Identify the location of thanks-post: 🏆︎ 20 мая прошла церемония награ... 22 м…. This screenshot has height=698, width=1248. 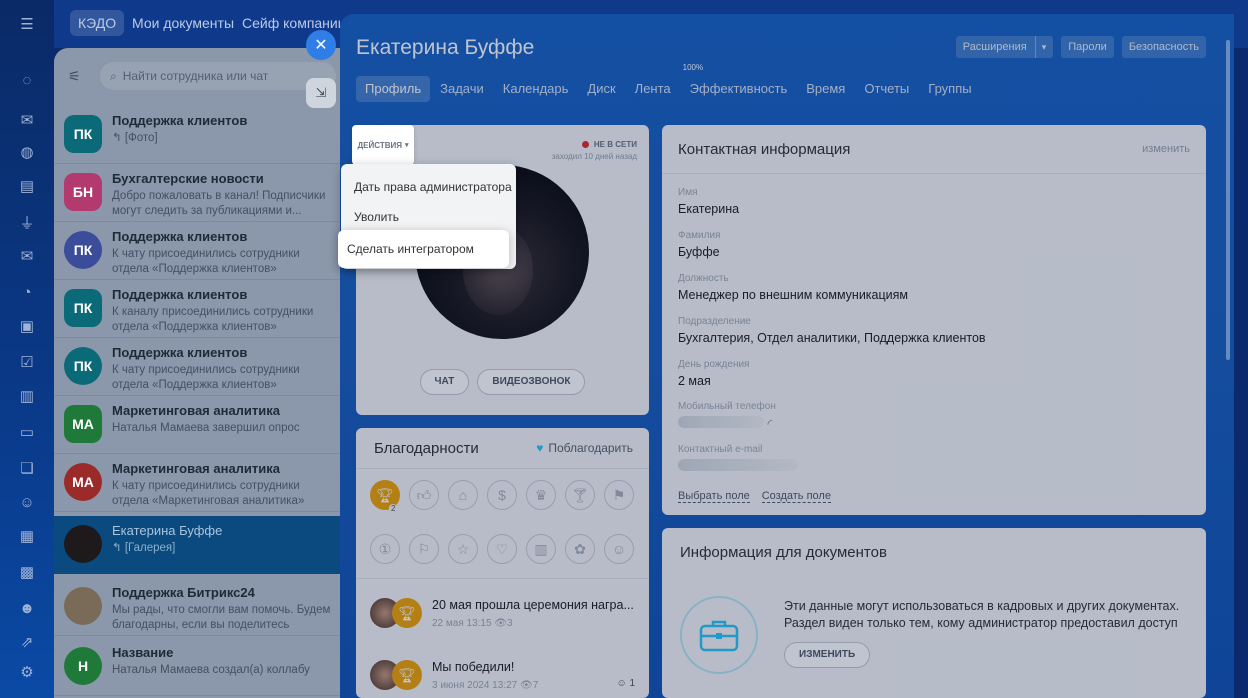
(502, 616).